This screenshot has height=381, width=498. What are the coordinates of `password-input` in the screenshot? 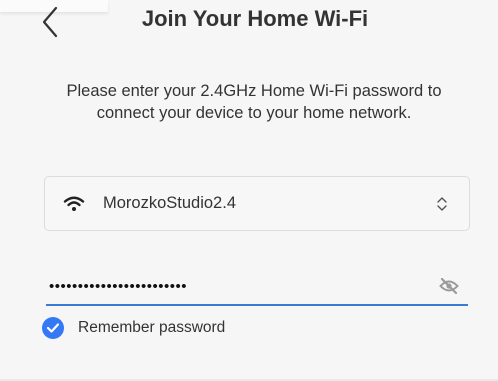 It's located at (240, 286).